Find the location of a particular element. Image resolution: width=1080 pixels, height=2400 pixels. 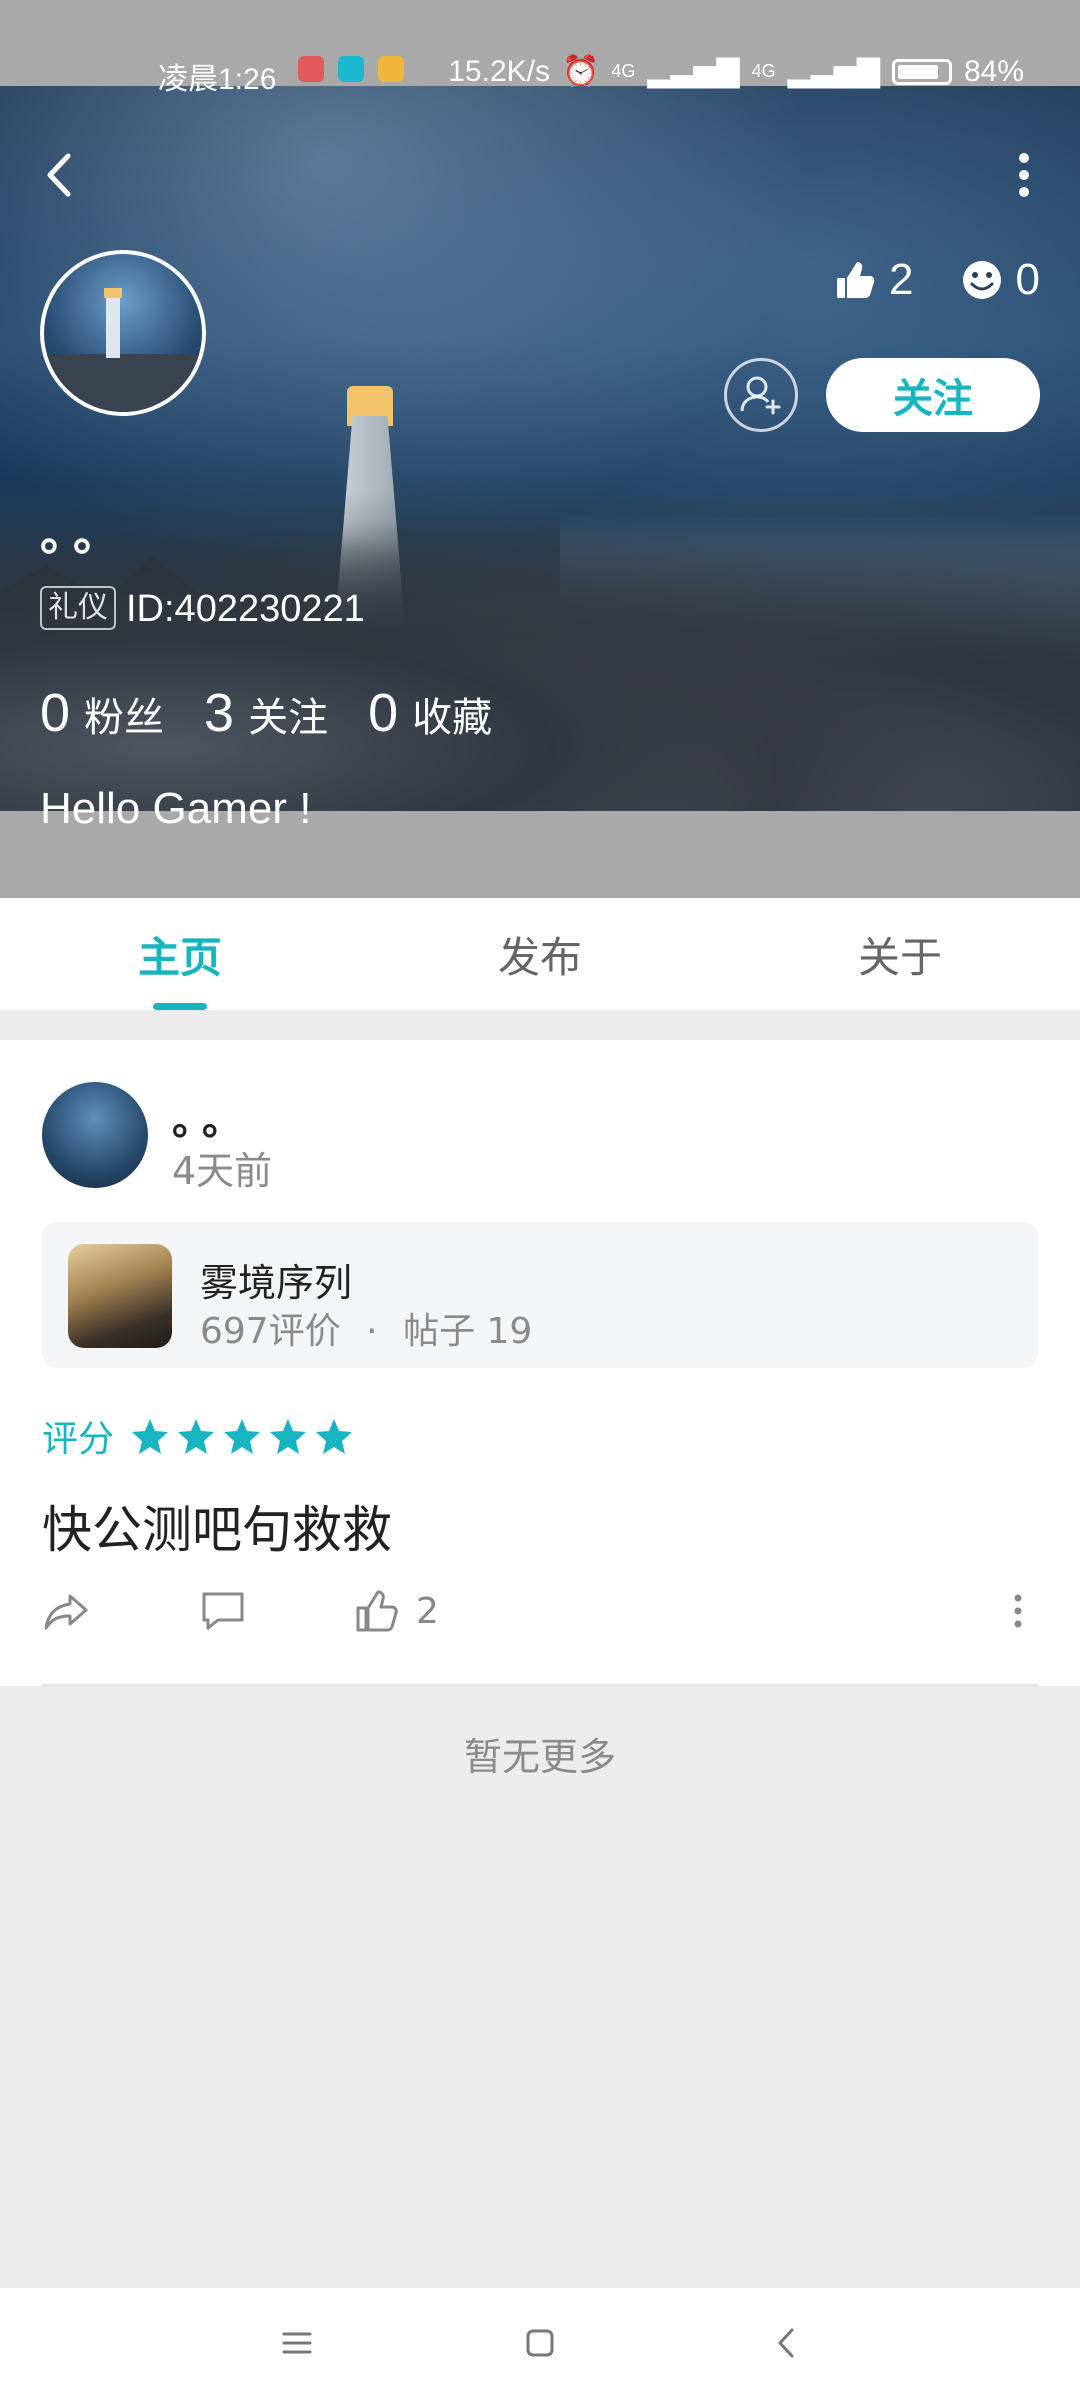

smile-icon is located at coordinates (981, 280).